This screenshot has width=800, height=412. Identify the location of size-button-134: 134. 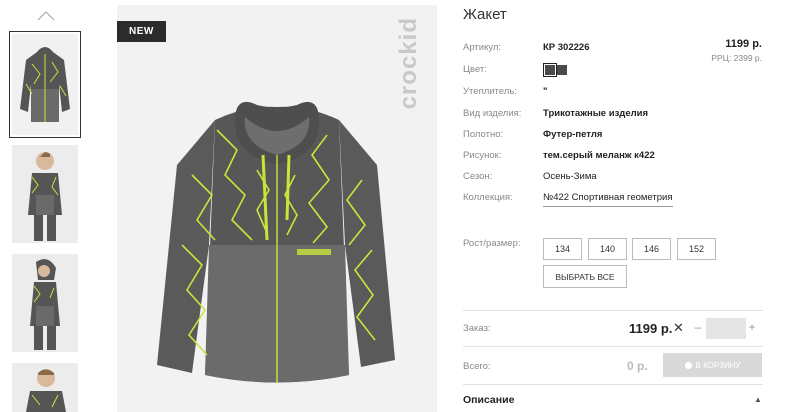
(562, 249).